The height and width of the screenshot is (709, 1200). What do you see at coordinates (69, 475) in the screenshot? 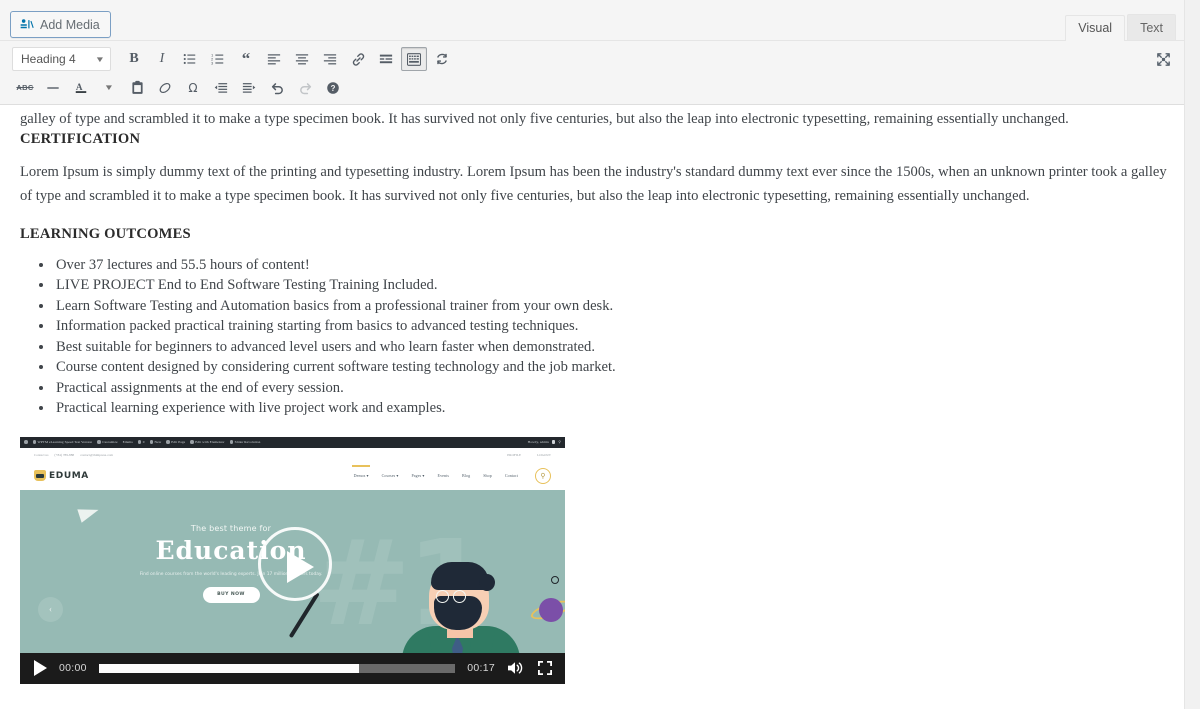
I see `logo-text: EDUMA` at bounding box center [69, 475].